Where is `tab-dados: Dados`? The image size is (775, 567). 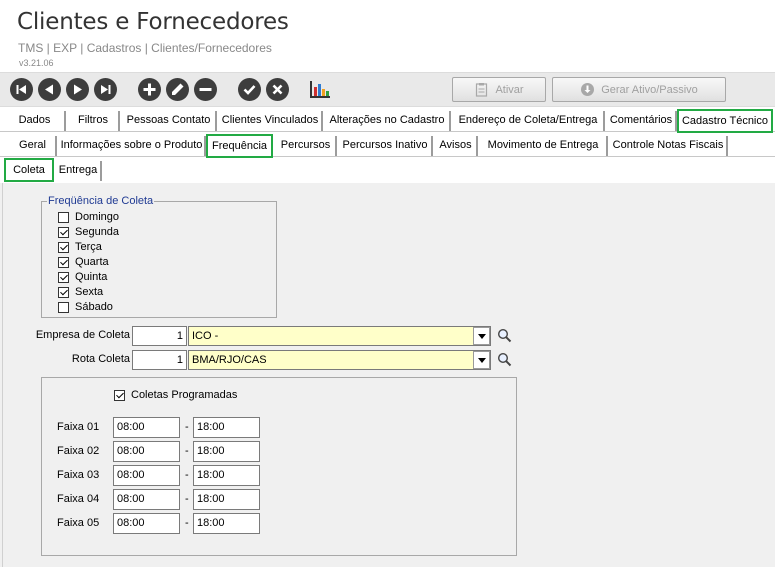
tab-dados: Dados is located at coordinates (35, 121).